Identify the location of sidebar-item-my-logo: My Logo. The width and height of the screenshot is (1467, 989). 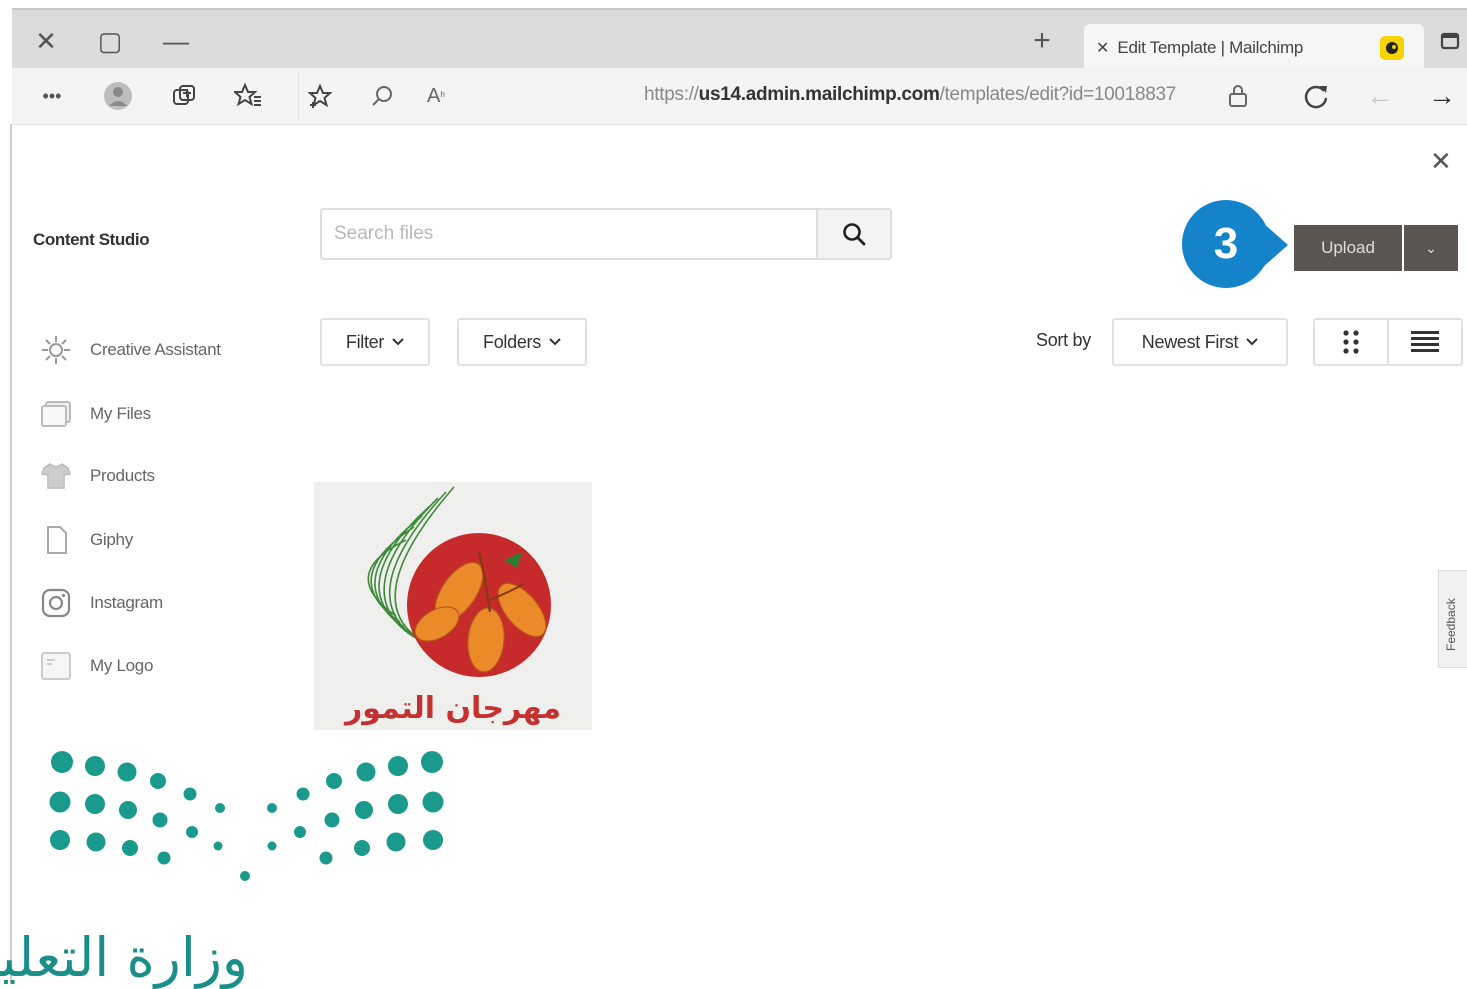
(95, 666).